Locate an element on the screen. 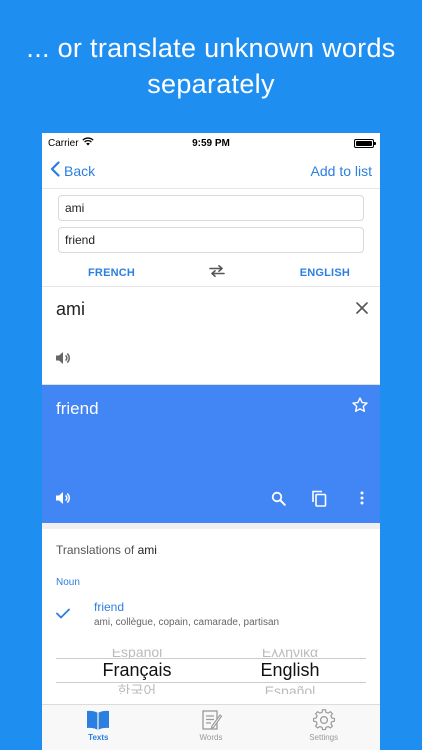  star-icon is located at coordinates (360, 404).